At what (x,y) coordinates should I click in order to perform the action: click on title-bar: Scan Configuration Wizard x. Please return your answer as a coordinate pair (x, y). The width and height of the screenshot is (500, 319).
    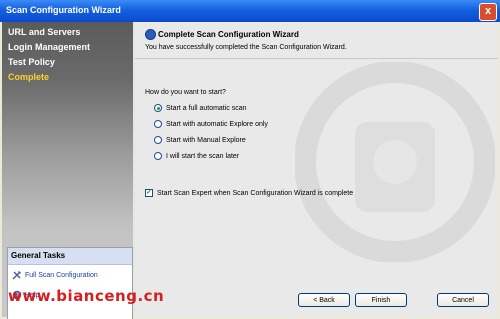
    Looking at the image, I should click on (250, 11).